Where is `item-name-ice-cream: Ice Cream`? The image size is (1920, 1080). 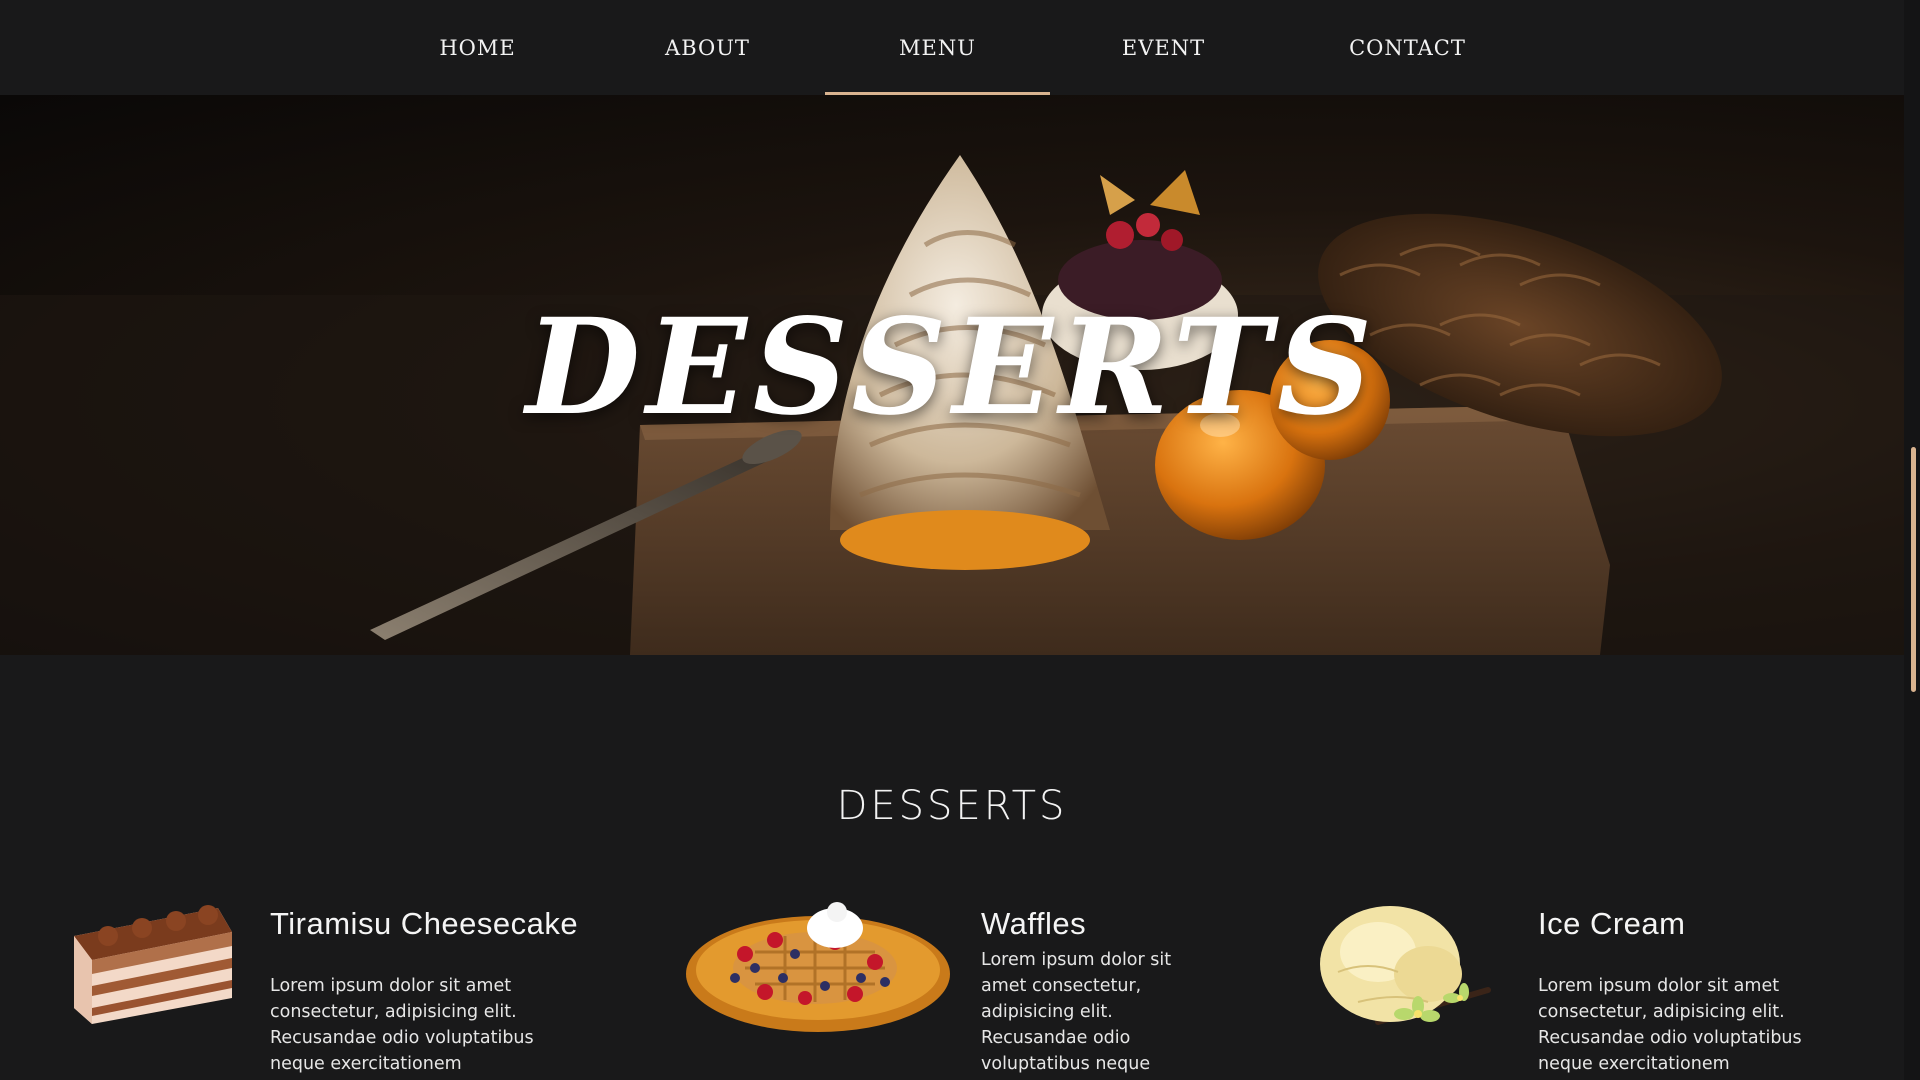
item-name-ice-cream: Ice Cream is located at coordinates (1612, 923).